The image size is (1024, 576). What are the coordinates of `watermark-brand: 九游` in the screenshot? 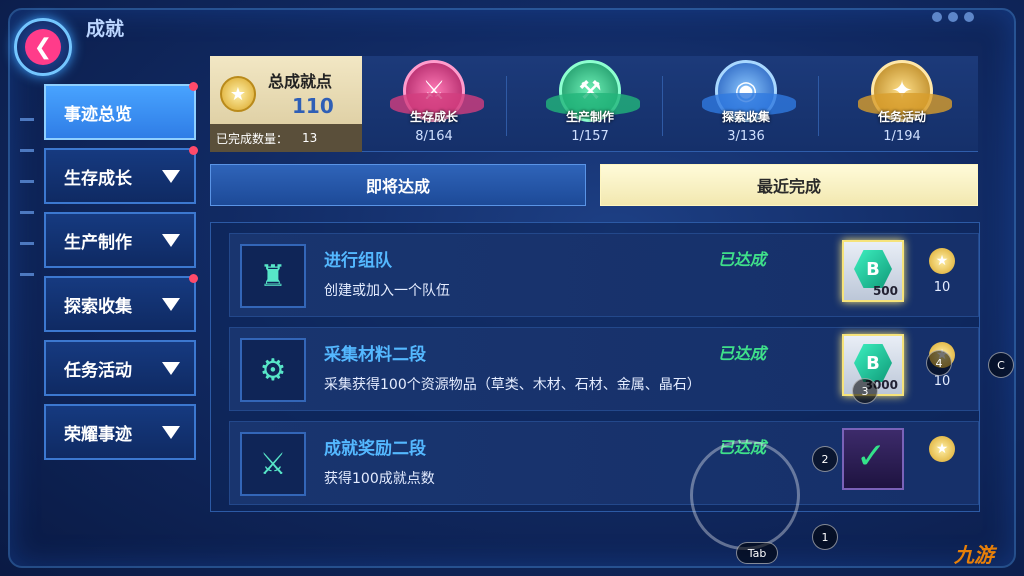 It's located at (974, 555).